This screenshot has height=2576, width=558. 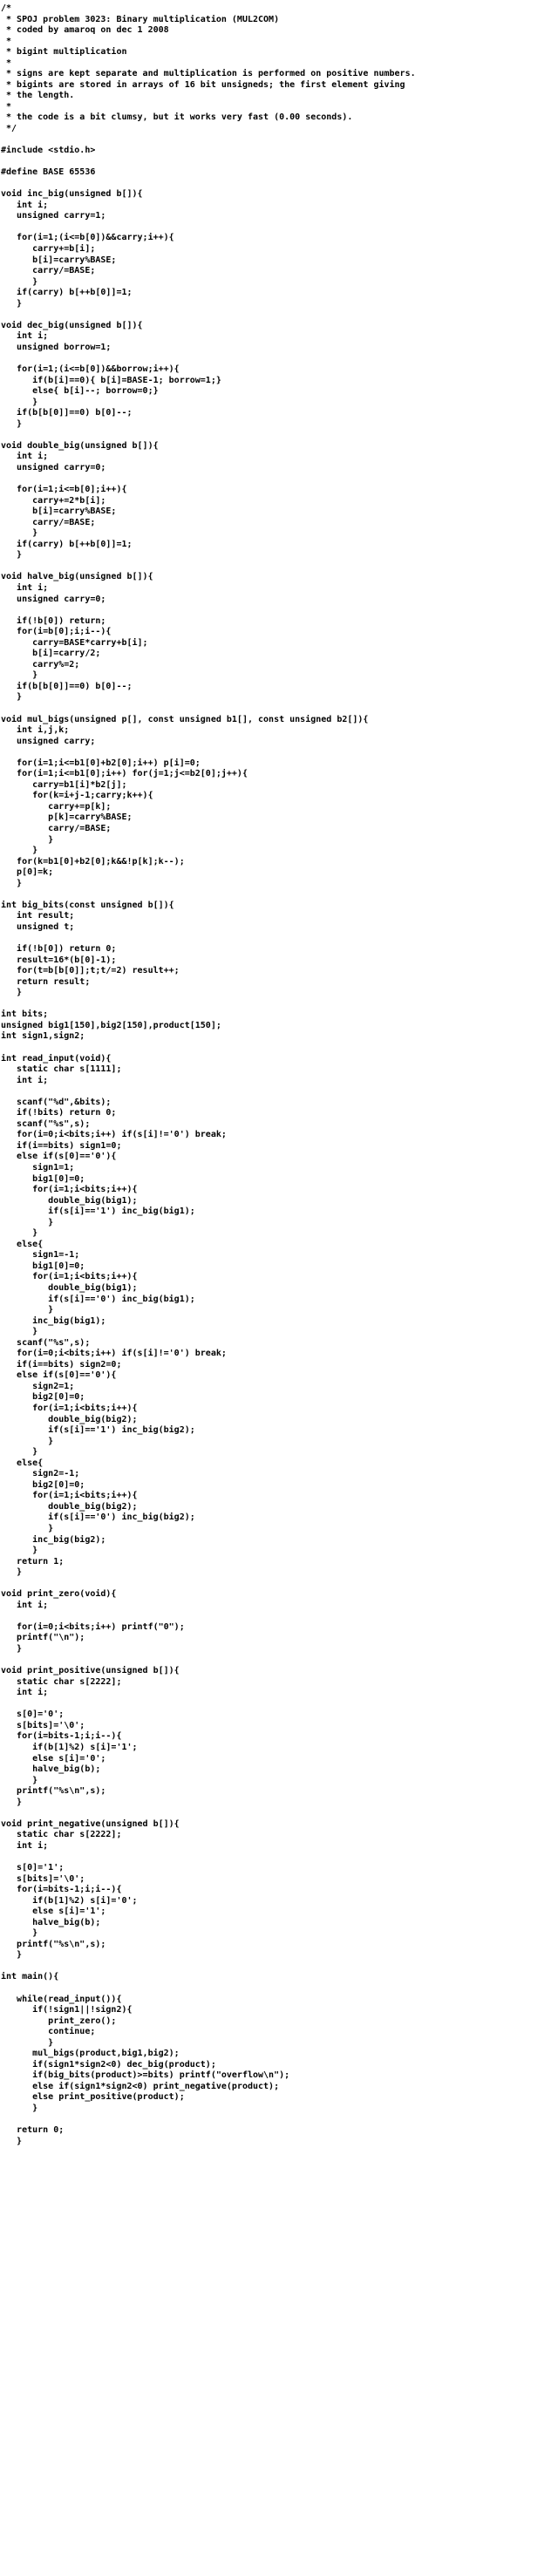 I want to click on code-line: if(b[1]%2) s[i]='0';, so click(x=69, y=1900).